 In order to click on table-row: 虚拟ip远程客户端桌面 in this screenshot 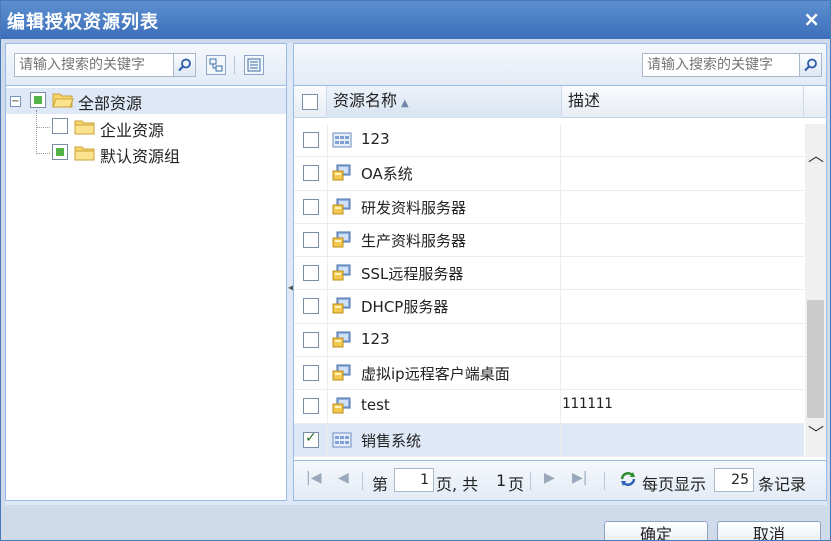, I will do `click(549, 374)`.